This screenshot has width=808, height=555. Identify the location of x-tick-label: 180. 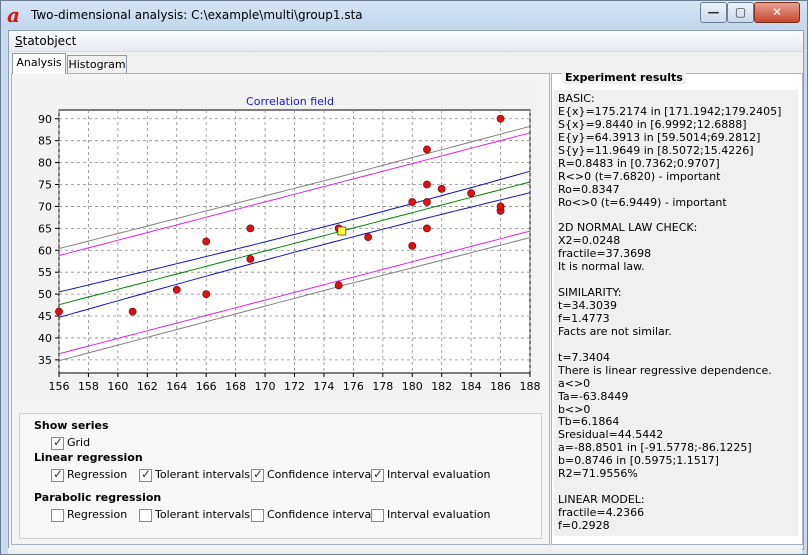
(412, 386).